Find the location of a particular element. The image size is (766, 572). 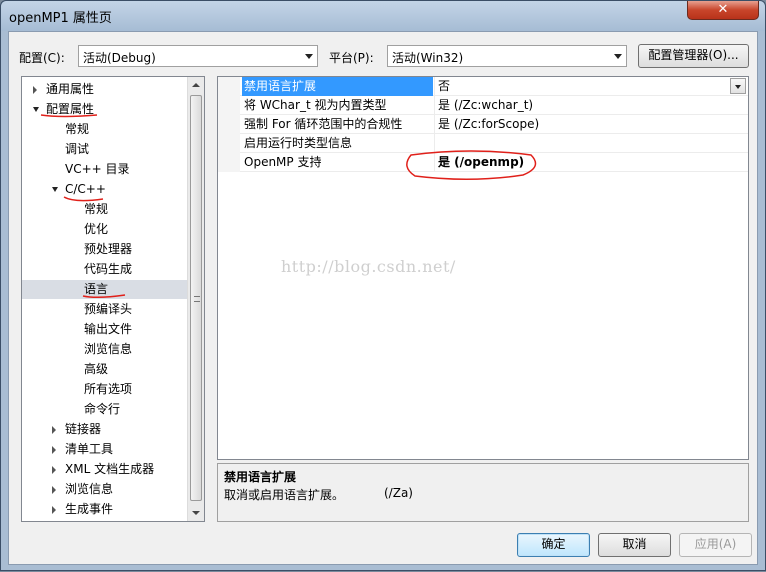

value-dropdown-icon is located at coordinates (738, 86).